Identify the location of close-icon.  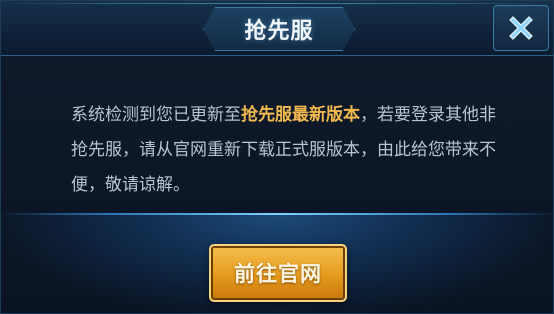
(521, 28).